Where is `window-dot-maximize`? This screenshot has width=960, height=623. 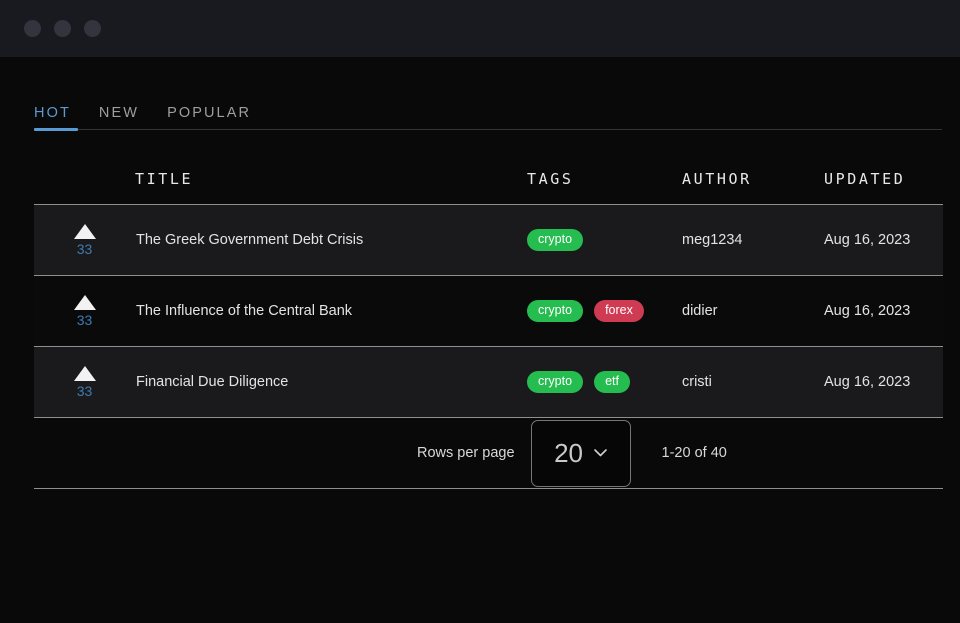
window-dot-maximize is located at coordinates (92, 28).